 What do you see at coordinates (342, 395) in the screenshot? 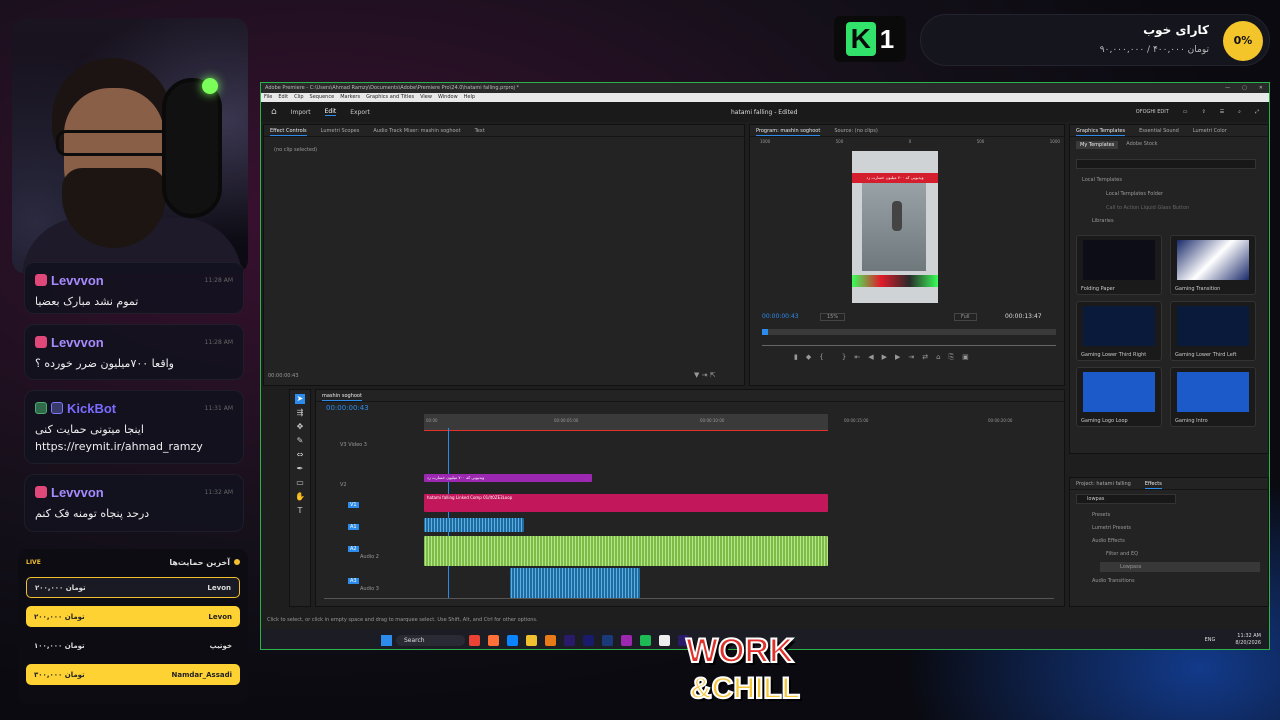
I see `sequence-tab: mashin soghoot` at bounding box center [342, 395].